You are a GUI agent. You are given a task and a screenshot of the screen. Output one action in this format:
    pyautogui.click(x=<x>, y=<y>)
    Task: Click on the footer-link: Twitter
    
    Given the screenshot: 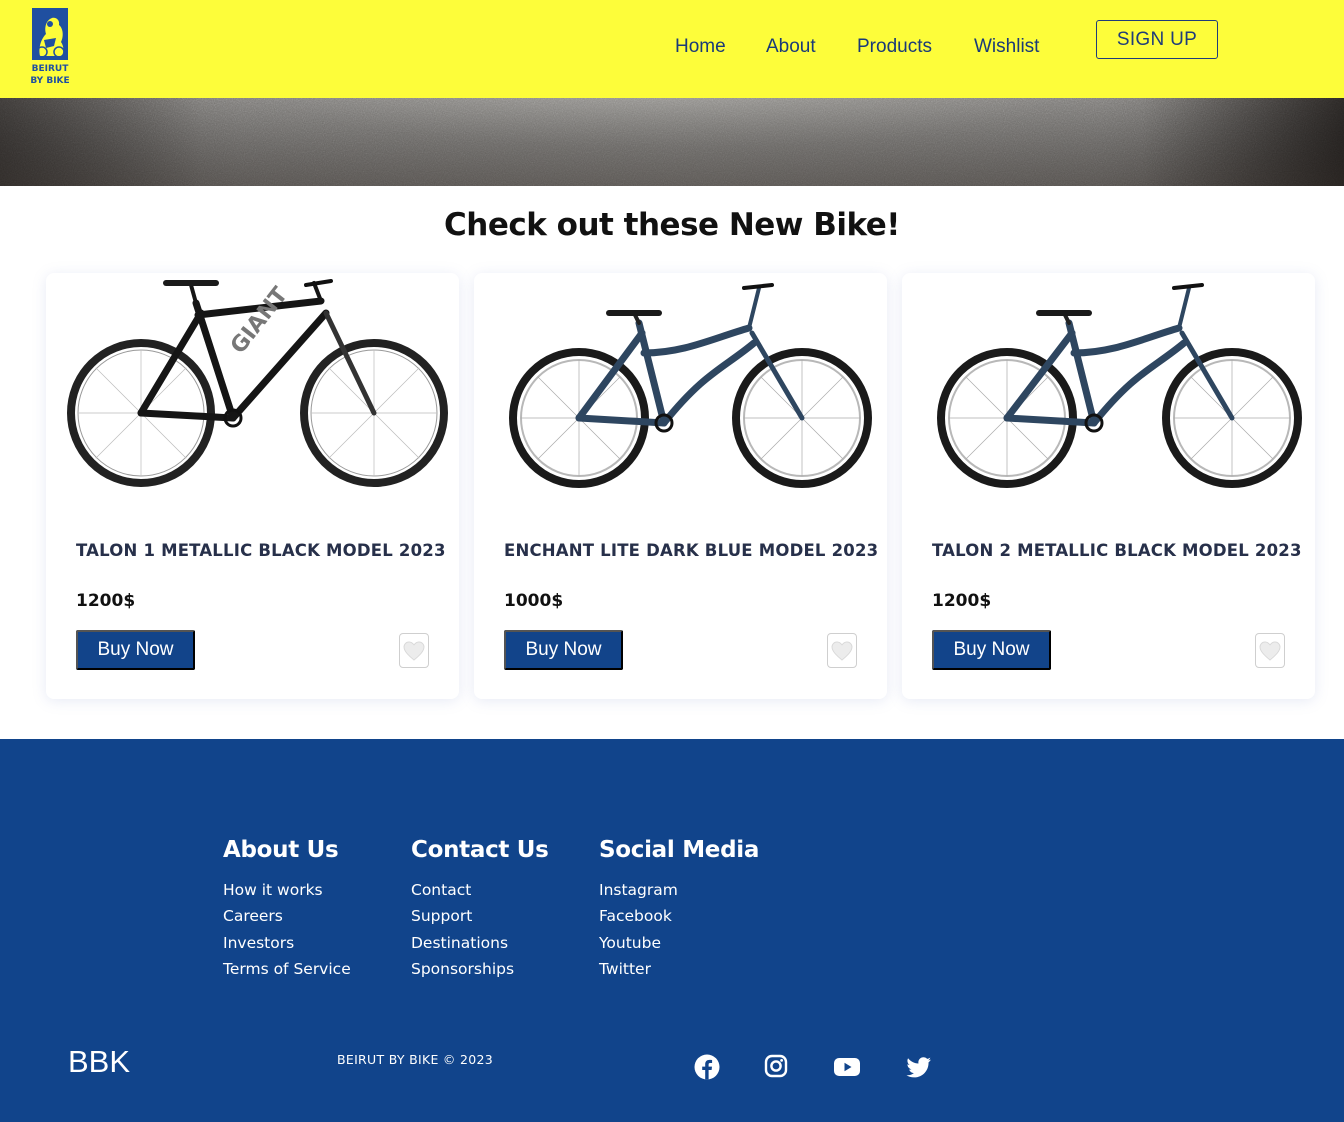 What is the action you would take?
    pyautogui.click(x=679, y=969)
    